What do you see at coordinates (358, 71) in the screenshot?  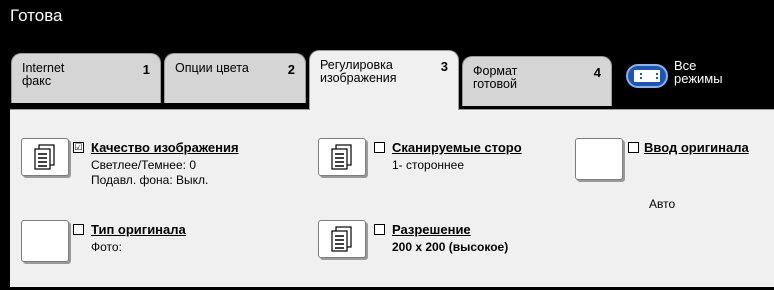 I see `tab-label: Регулировка изображения` at bounding box center [358, 71].